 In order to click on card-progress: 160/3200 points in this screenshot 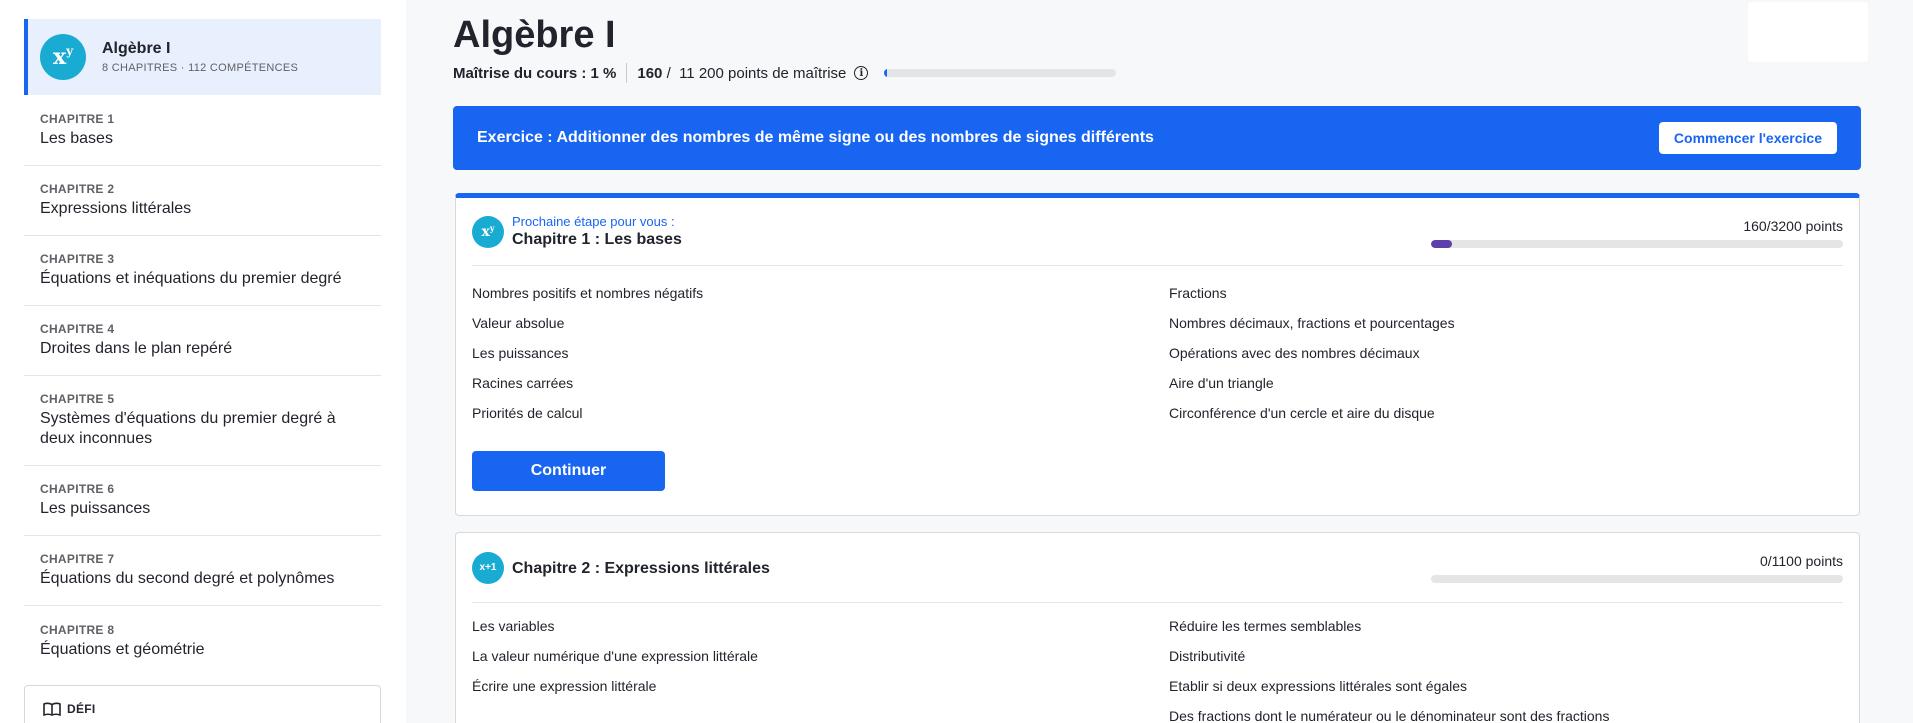, I will do `click(1637, 233)`.